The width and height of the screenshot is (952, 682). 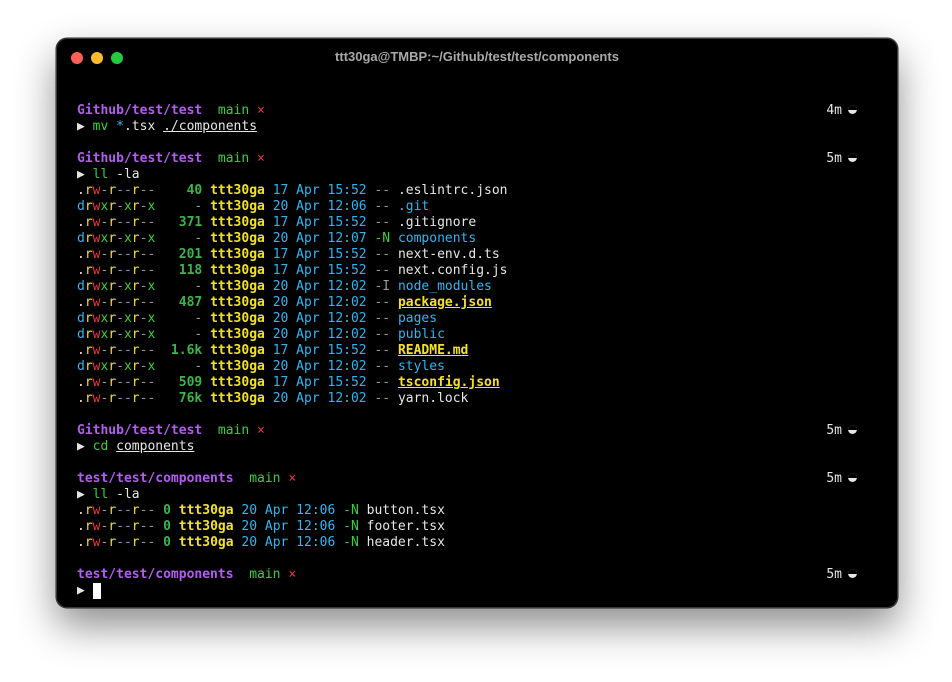 I want to click on file-size: 118, so click(x=183, y=270).